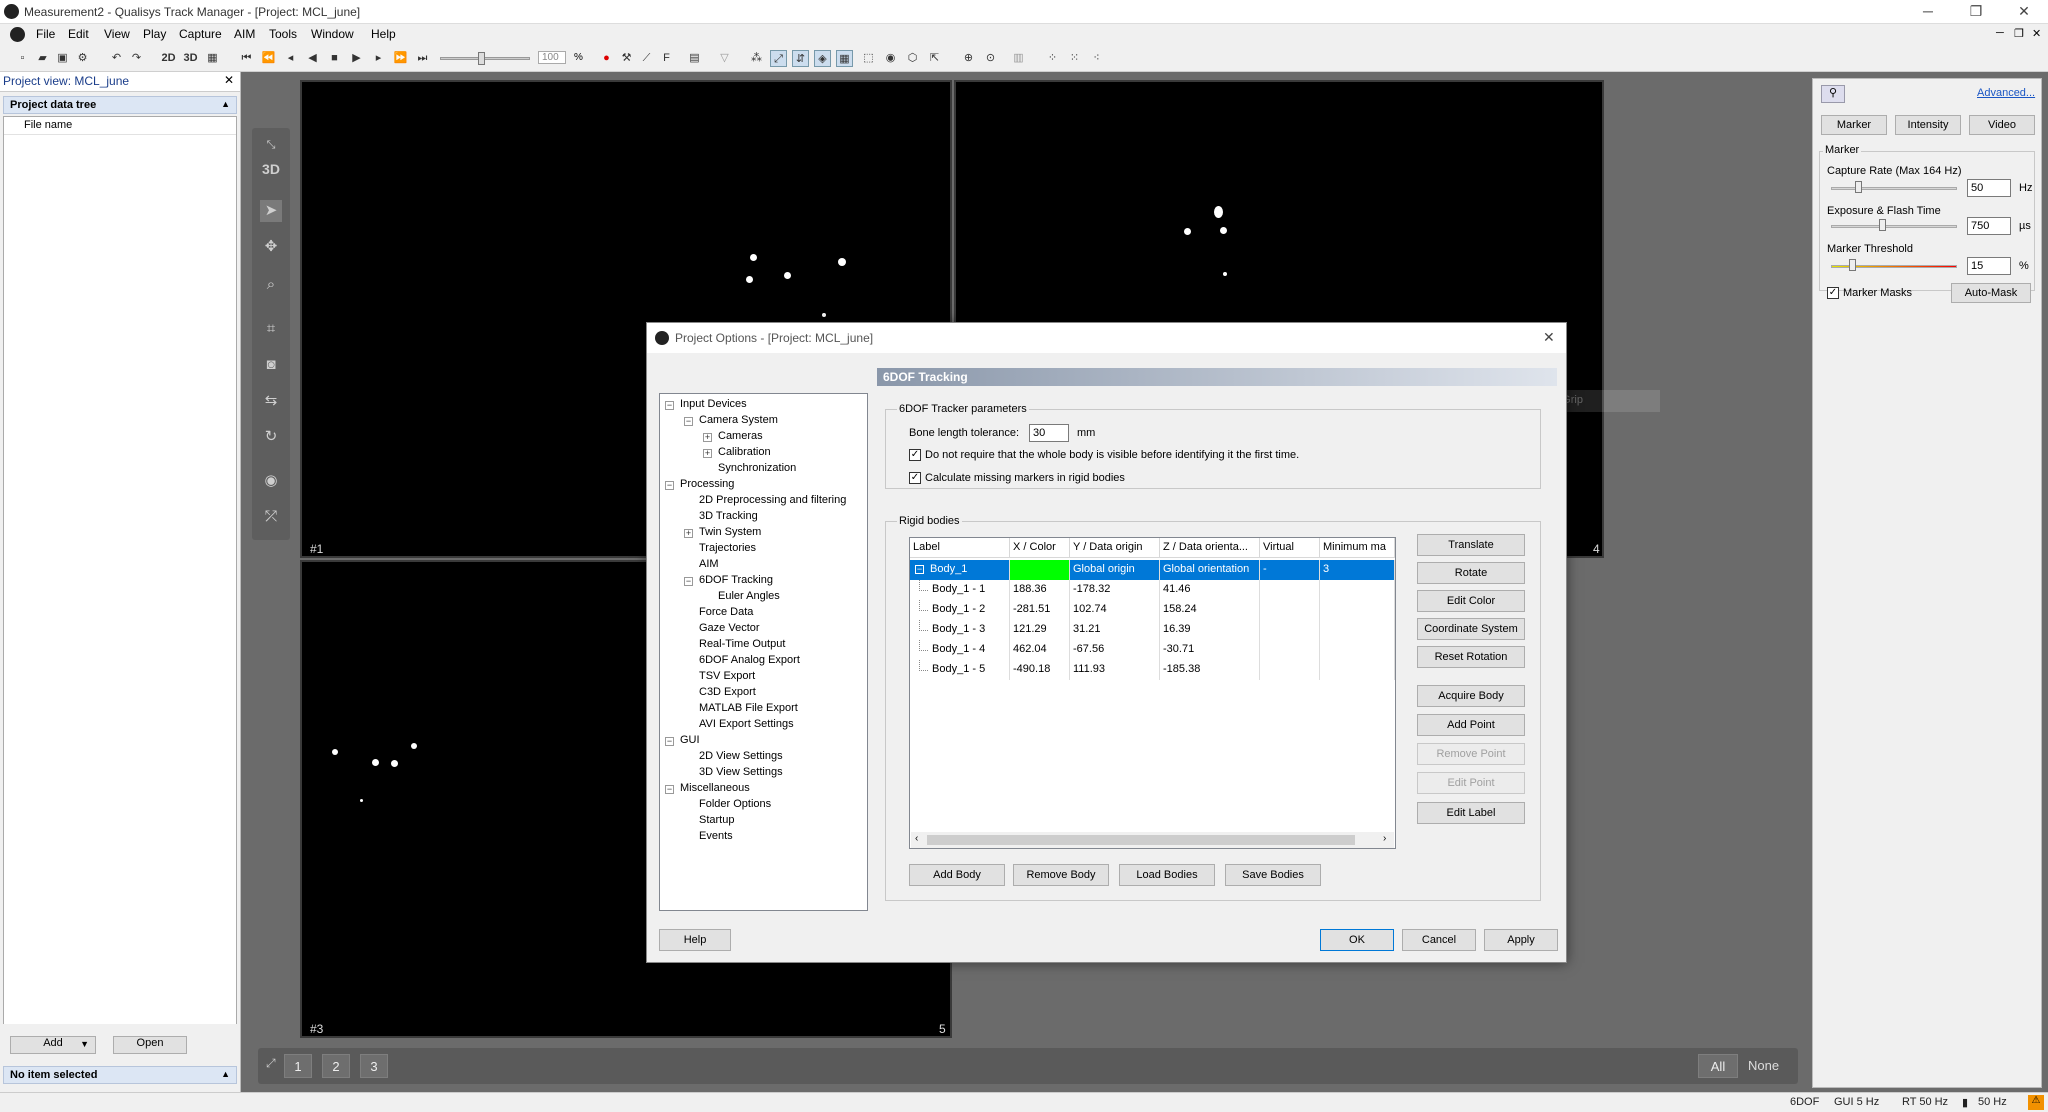 The height and width of the screenshot is (1112, 2048). What do you see at coordinates (1357, 548) in the screenshot?
I see `column-header: Minimum ma` at bounding box center [1357, 548].